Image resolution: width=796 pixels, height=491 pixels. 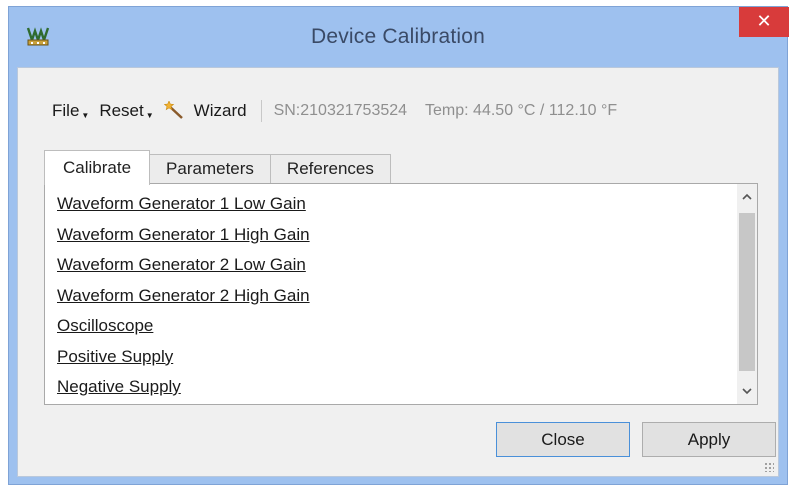 What do you see at coordinates (175, 110) in the screenshot?
I see `magic-wand-icon` at bounding box center [175, 110].